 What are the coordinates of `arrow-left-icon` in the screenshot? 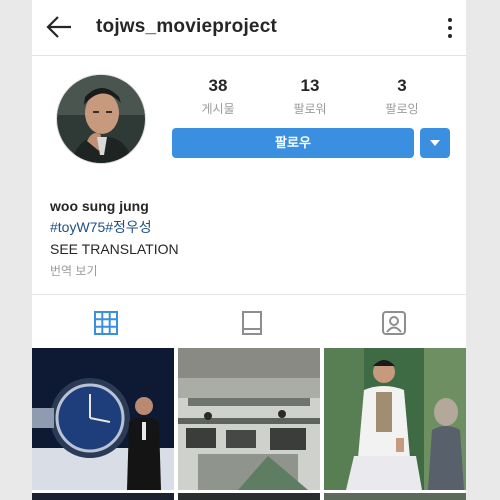 It's located at (59, 27).